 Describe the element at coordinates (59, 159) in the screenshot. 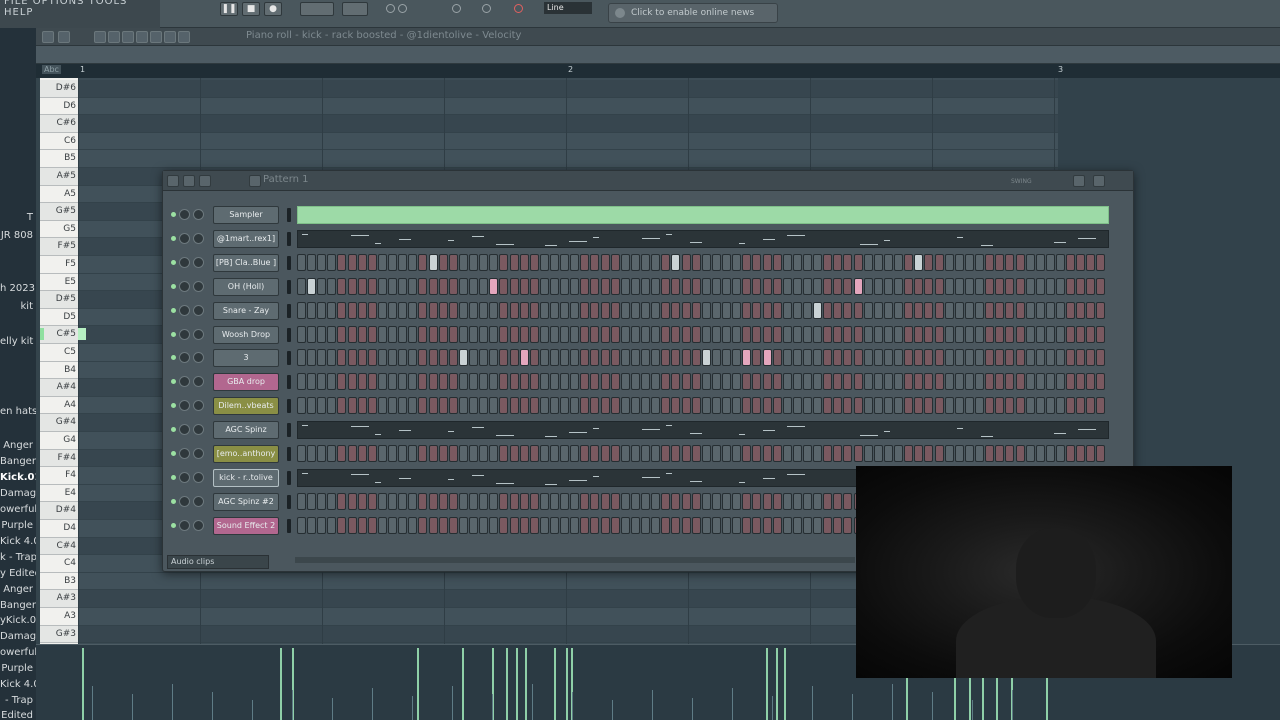

I see `piano-key: B5` at that location.